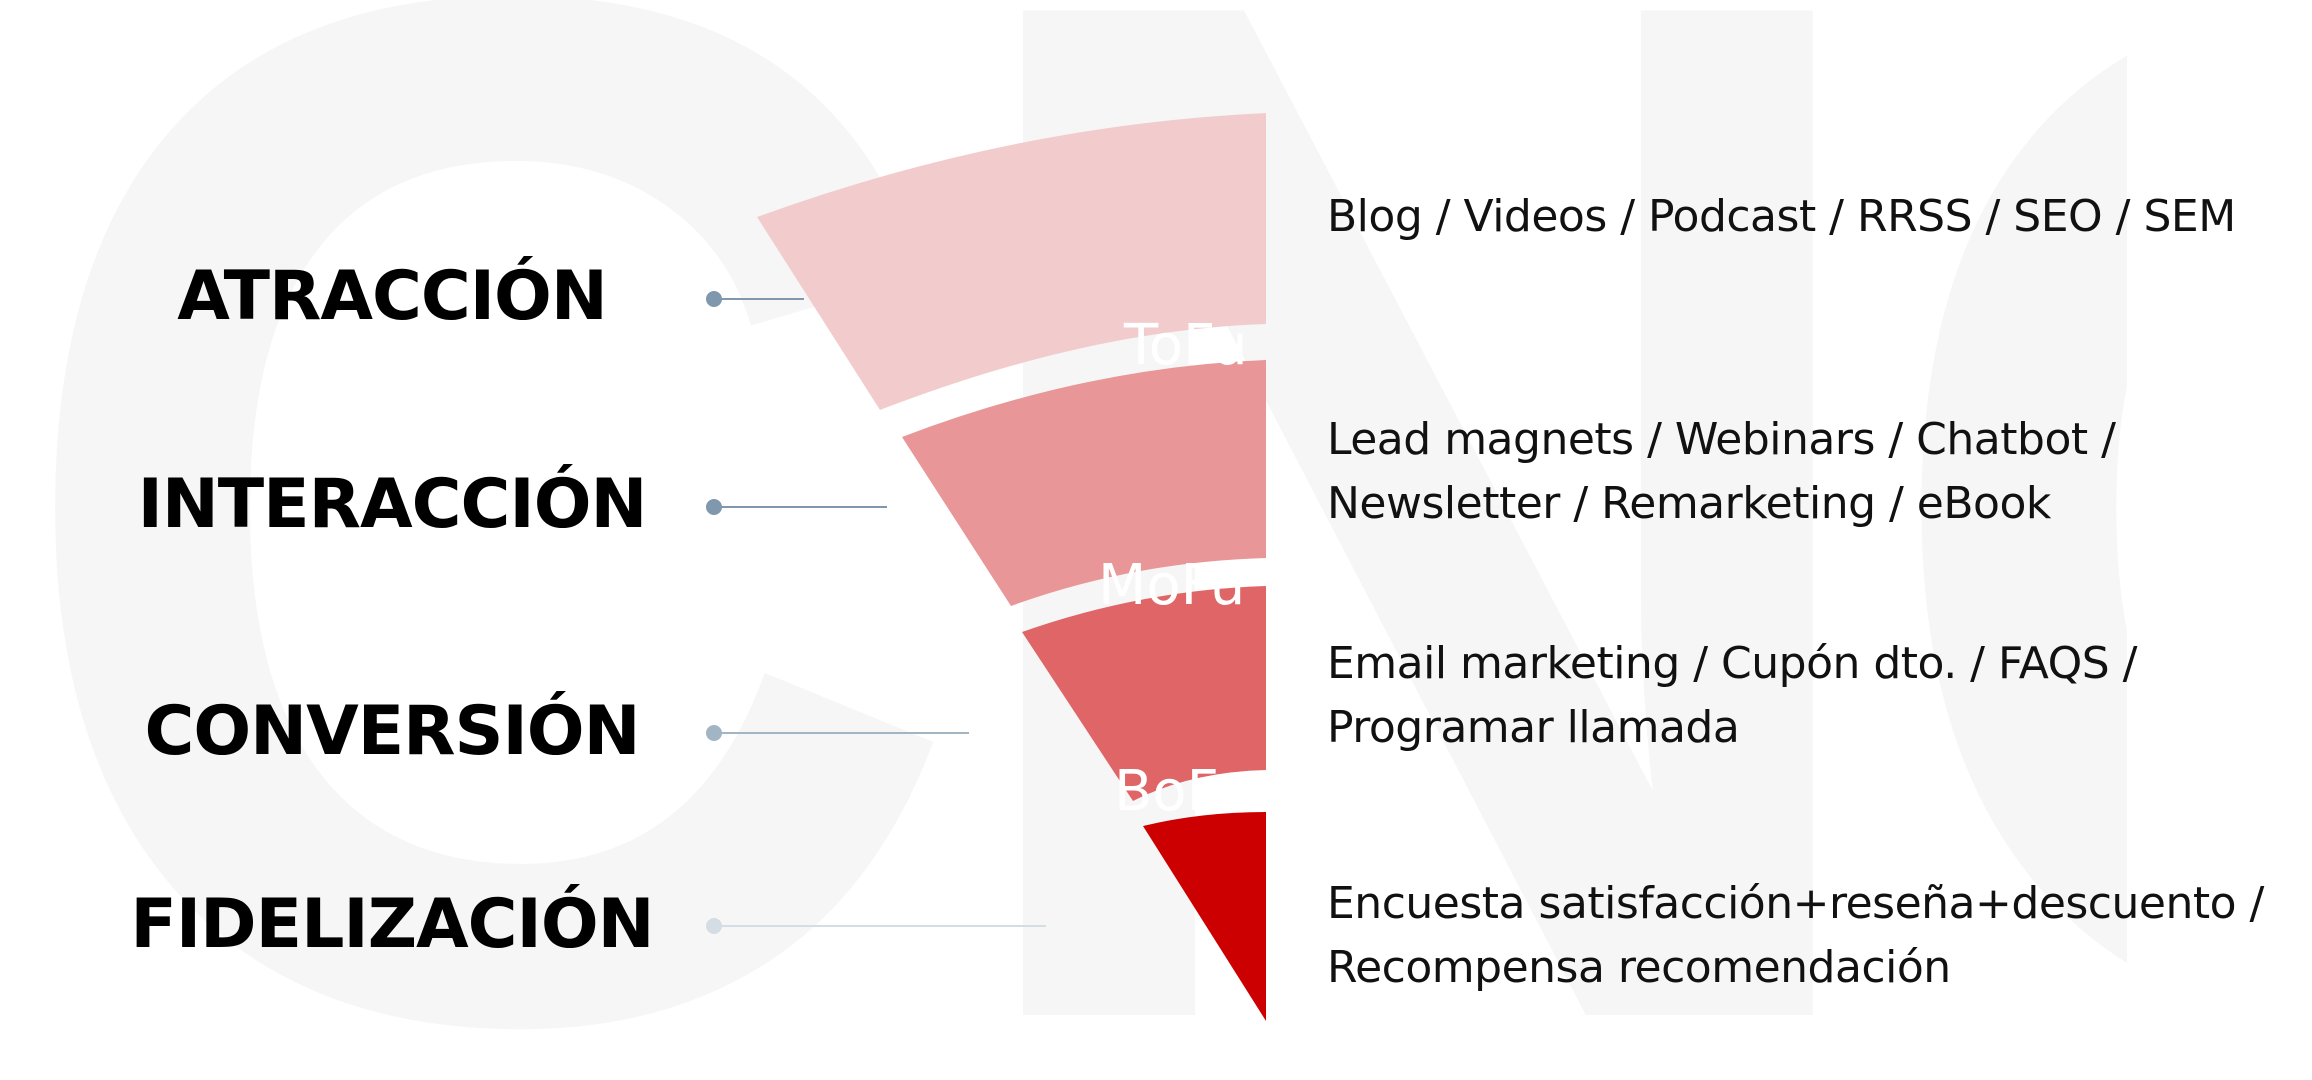 This screenshot has height=1080, width=2312. What do you see at coordinates (1639, 967) in the screenshot?
I see `description-line: Recompensa recomendación` at bounding box center [1639, 967].